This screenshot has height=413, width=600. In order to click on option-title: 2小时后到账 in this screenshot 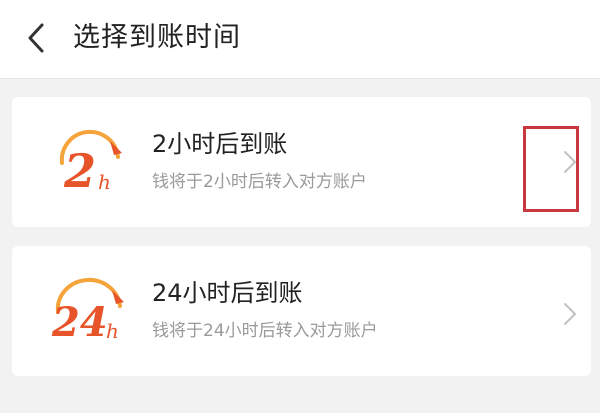, I will do `click(220, 144)`.